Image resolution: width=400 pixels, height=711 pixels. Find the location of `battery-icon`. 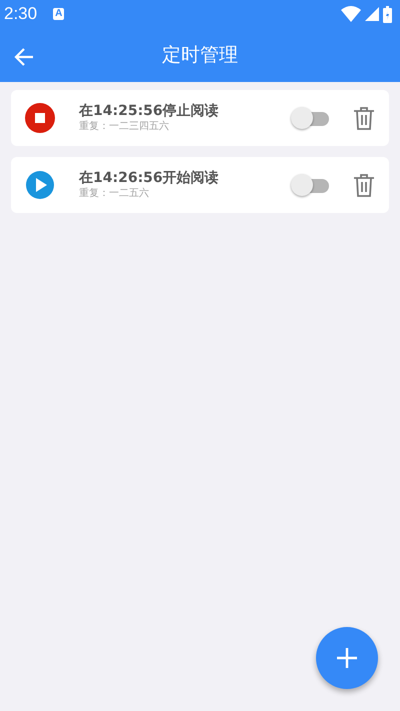

battery-icon is located at coordinates (387, 14).